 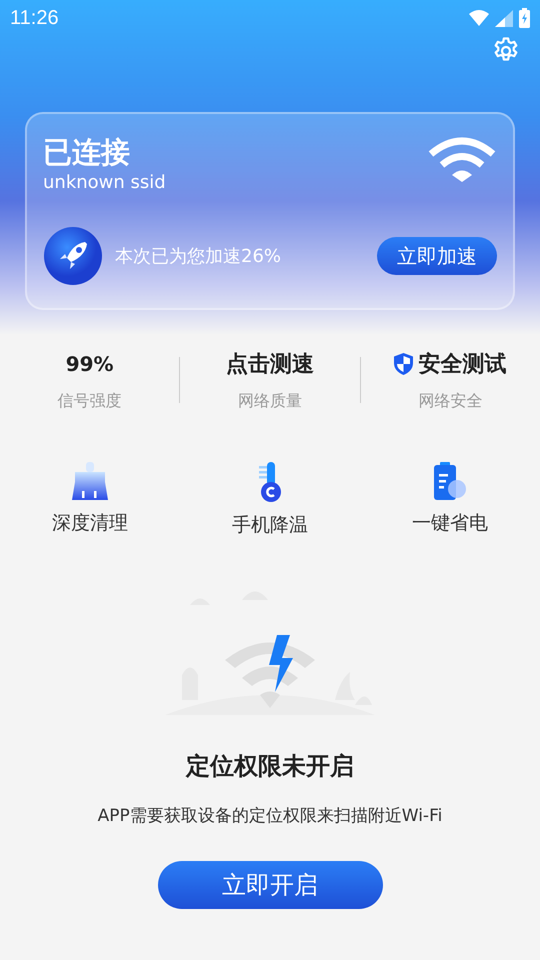 What do you see at coordinates (270, 816) in the screenshot?
I see `permission-description: APP需要获取设备的定位权限来扫描附近Wi-Fi` at bounding box center [270, 816].